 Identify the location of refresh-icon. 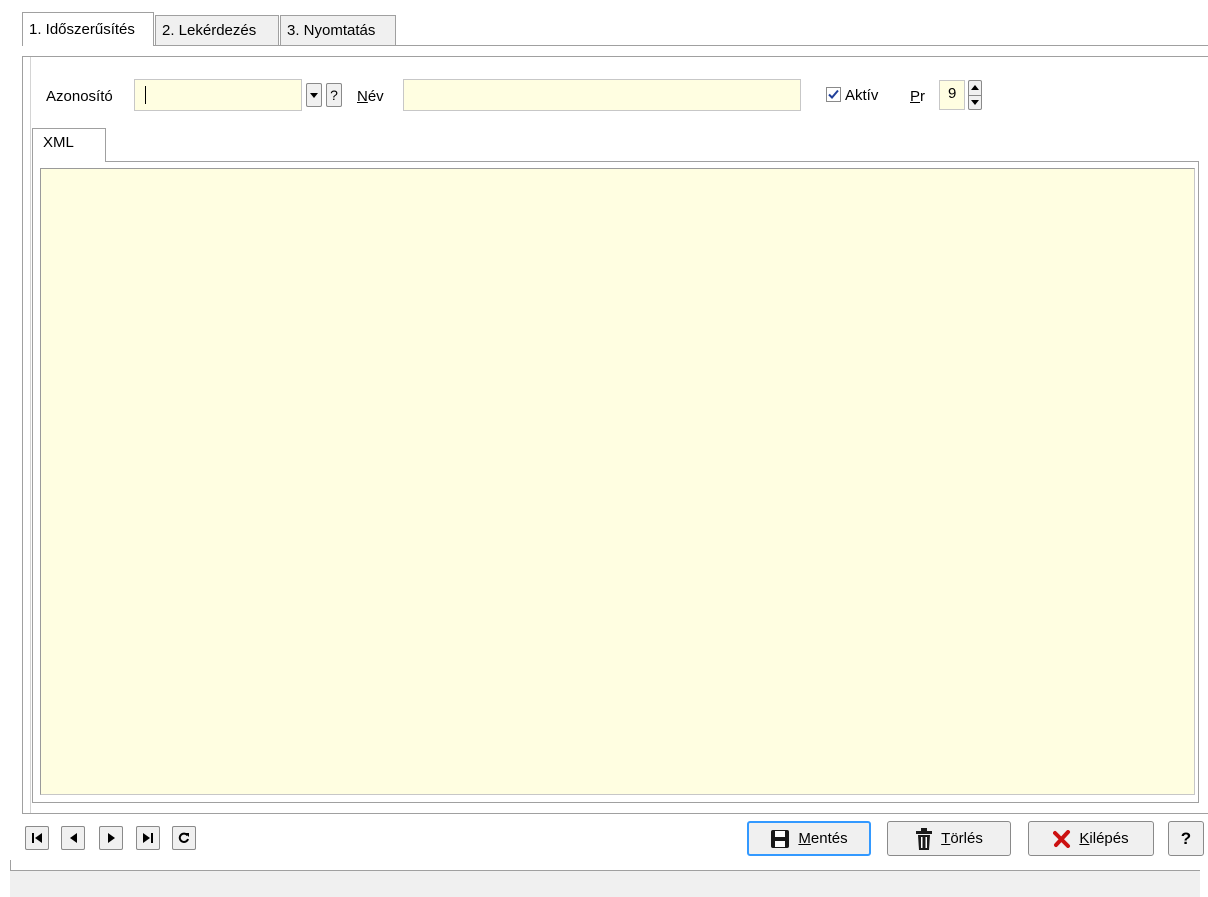
(183, 837).